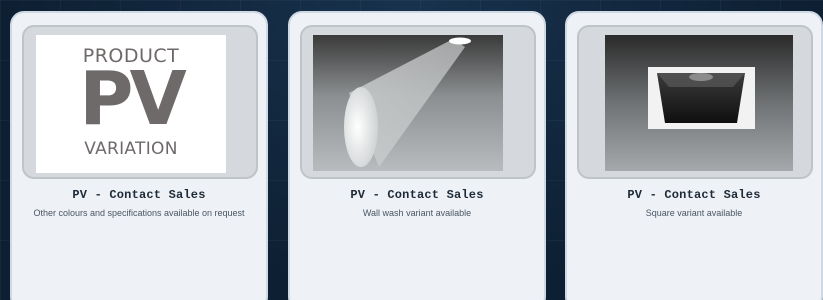 The image size is (823, 300). I want to click on pv-variation-logo: PRODUCT PV VARIATION, so click(131, 104).